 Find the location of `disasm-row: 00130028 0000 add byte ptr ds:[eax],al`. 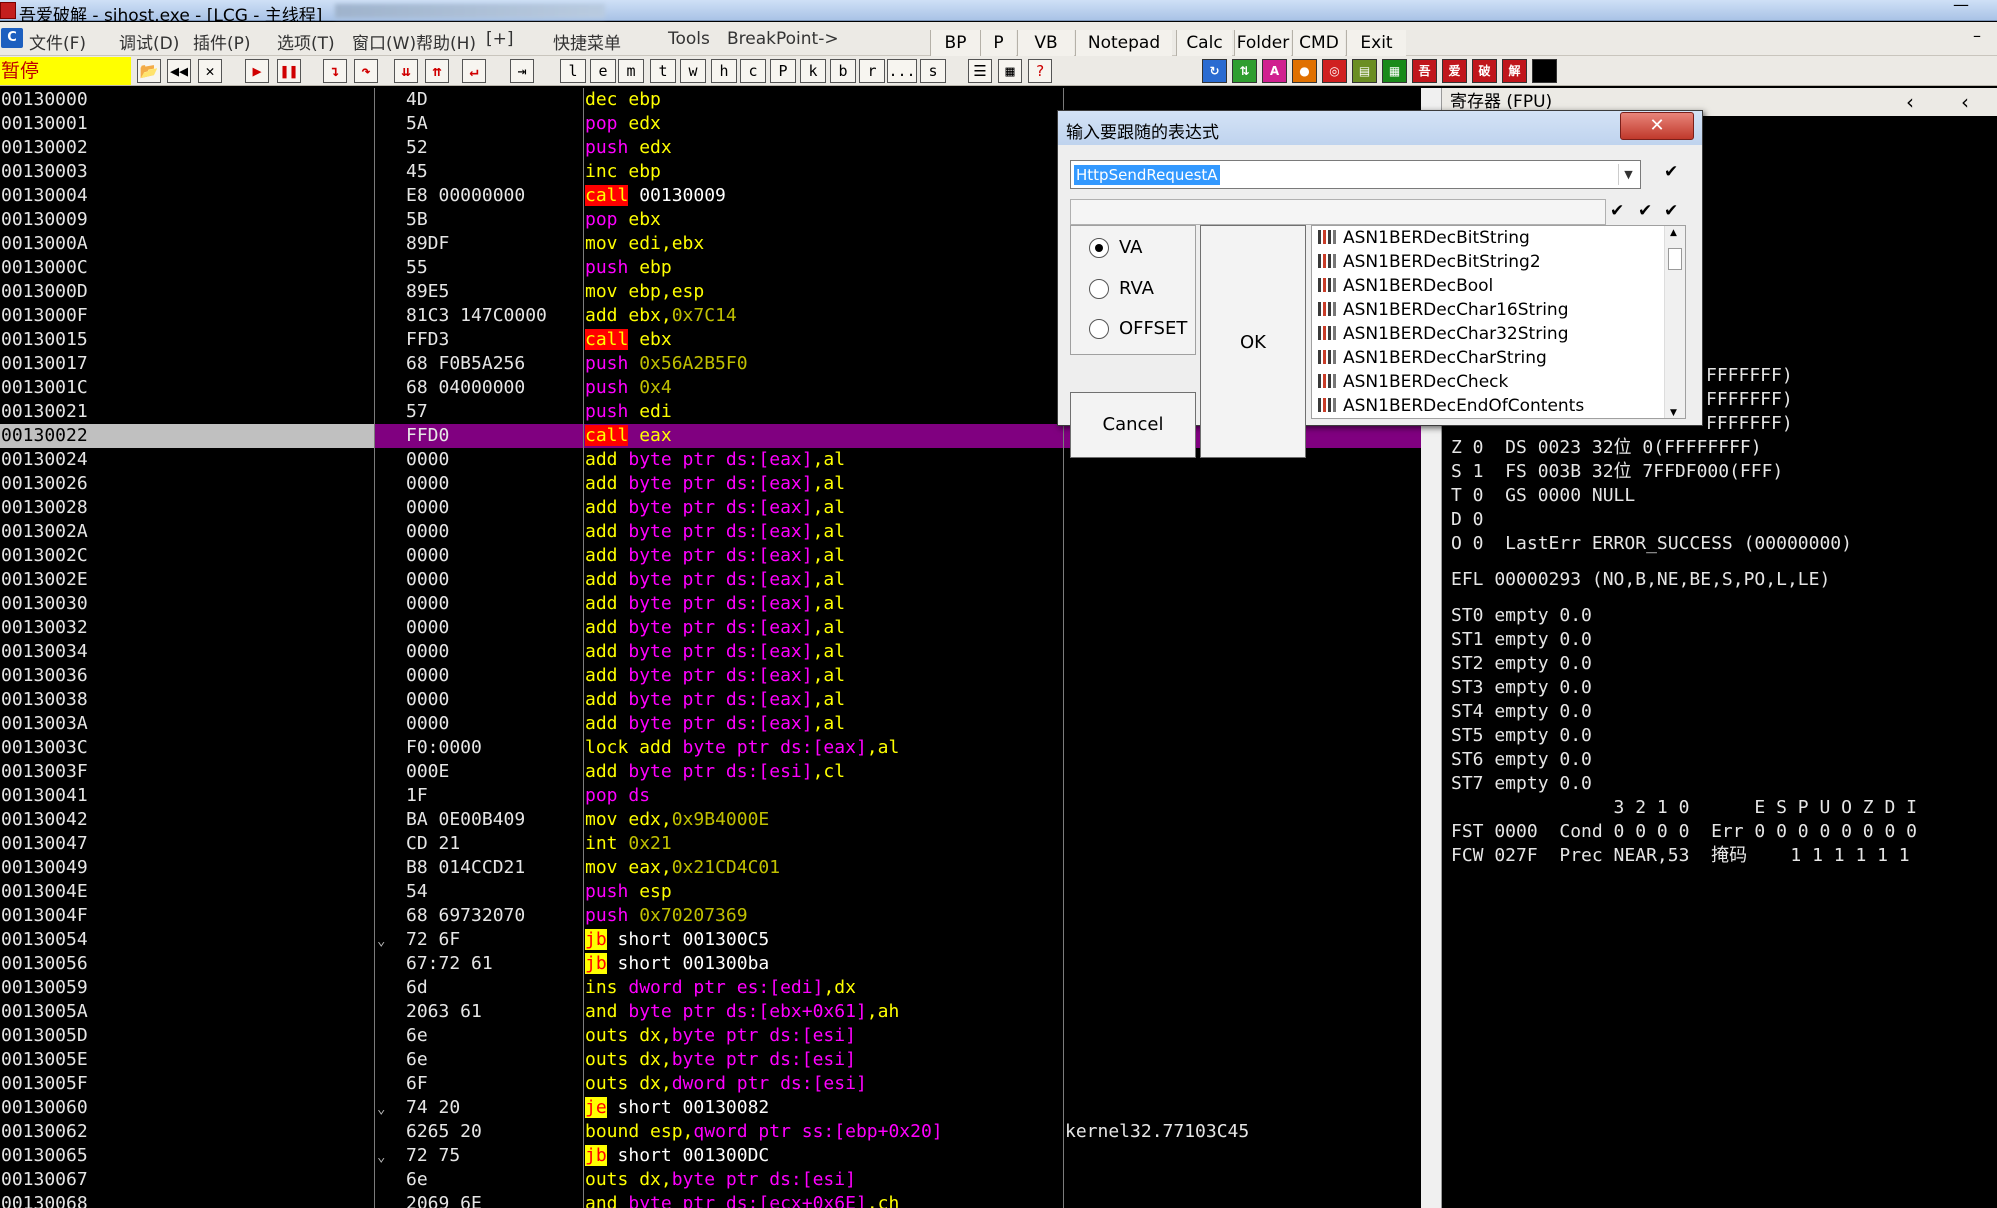

disasm-row: 00130028 0000 add byte ptr ds:[eax],al is located at coordinates (710, 508).